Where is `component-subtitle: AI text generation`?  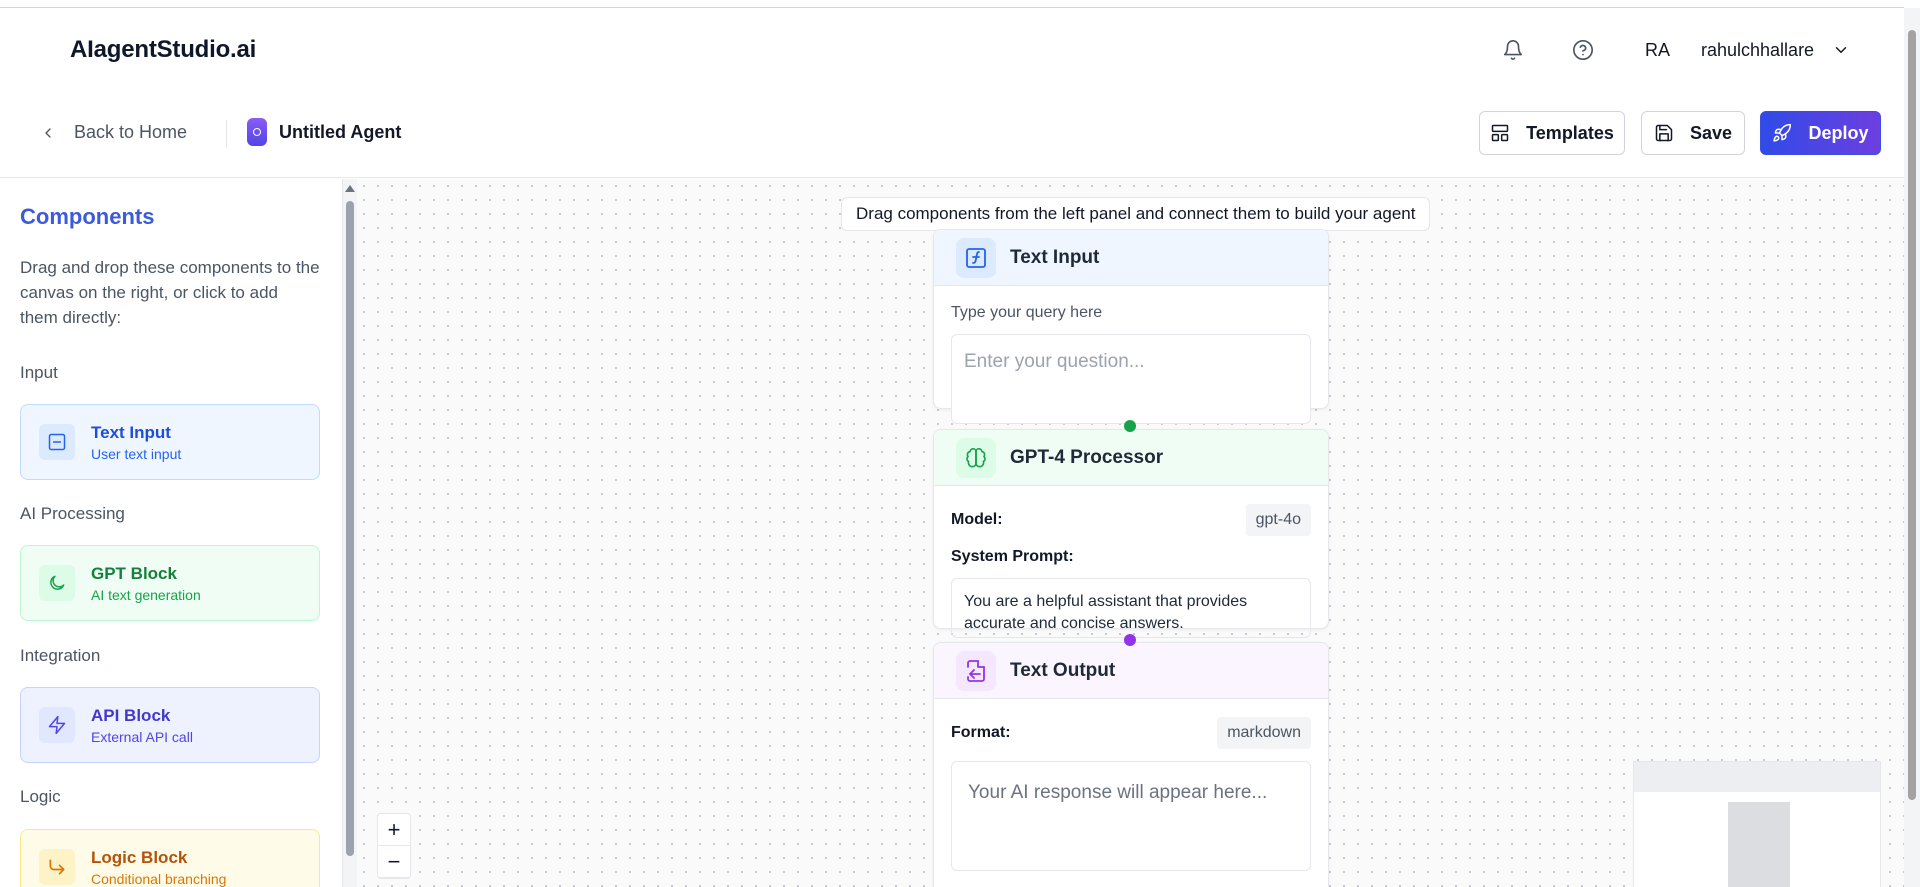 component-subtitle: AI text generation is located at coordinates (146, 594).